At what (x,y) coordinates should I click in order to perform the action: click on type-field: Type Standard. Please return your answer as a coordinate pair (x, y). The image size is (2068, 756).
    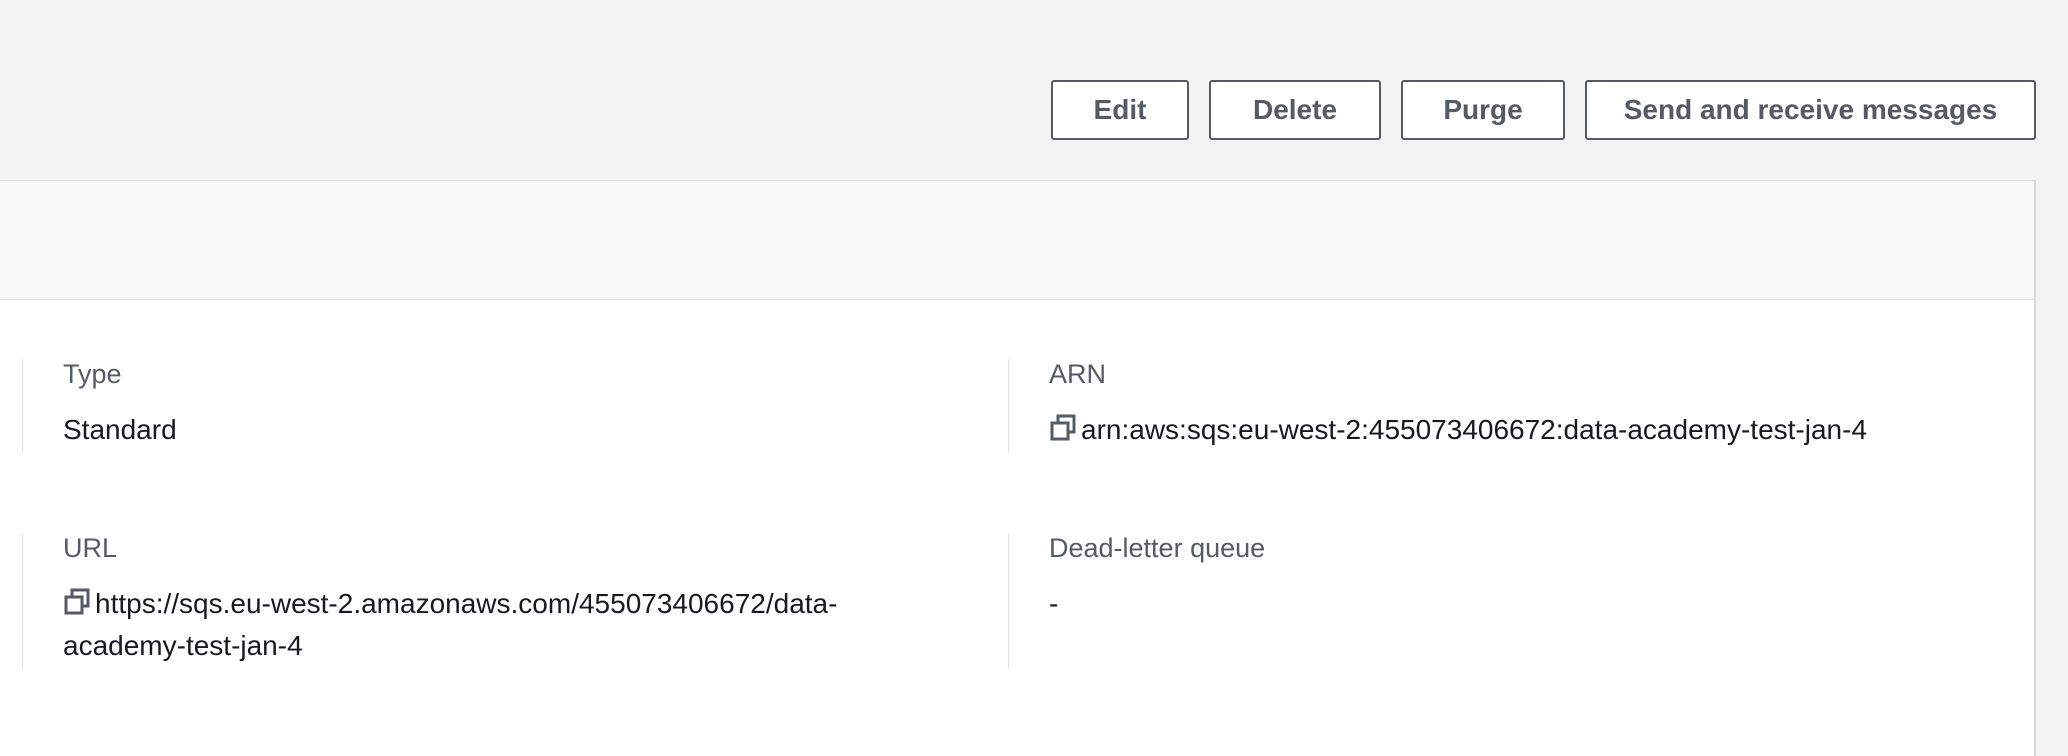
    Looking at the image, I should click on (512, 406).